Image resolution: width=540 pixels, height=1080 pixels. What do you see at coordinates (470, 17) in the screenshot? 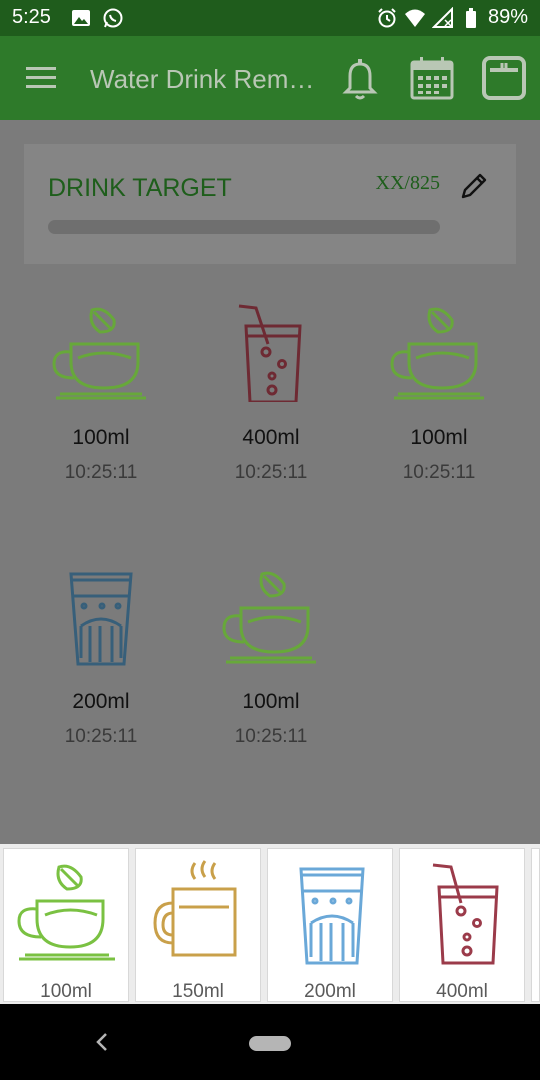
I see `battery-icon` at bounding box center [470, 17].